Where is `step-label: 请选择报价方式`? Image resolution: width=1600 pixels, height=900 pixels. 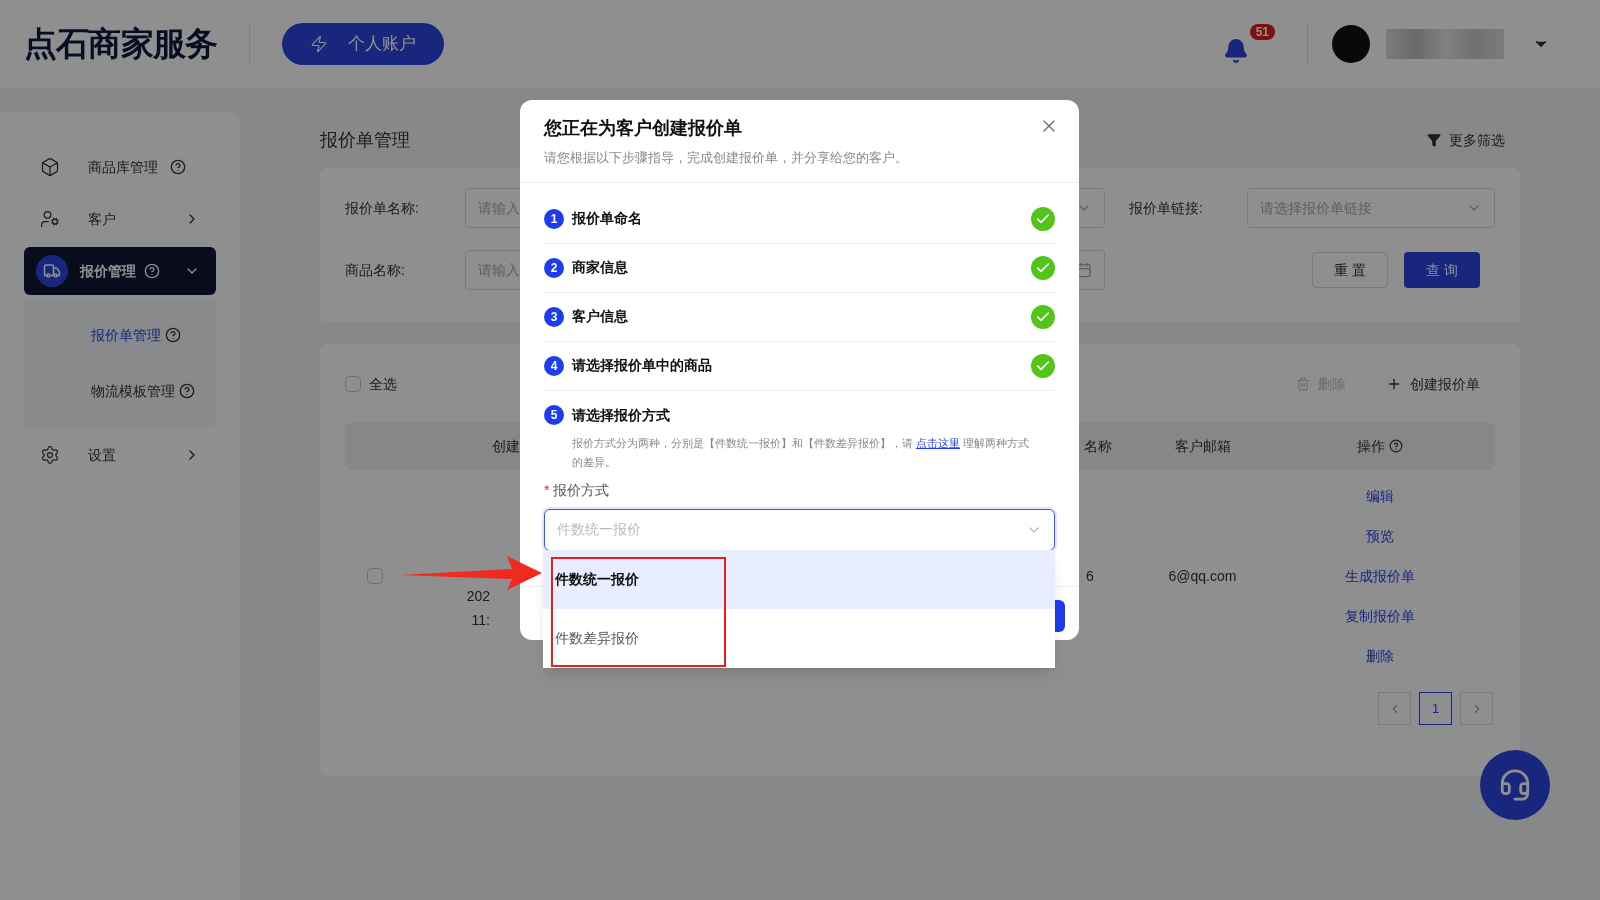
step-label: 请选择报价方式 is located at coordinates (621, 415).